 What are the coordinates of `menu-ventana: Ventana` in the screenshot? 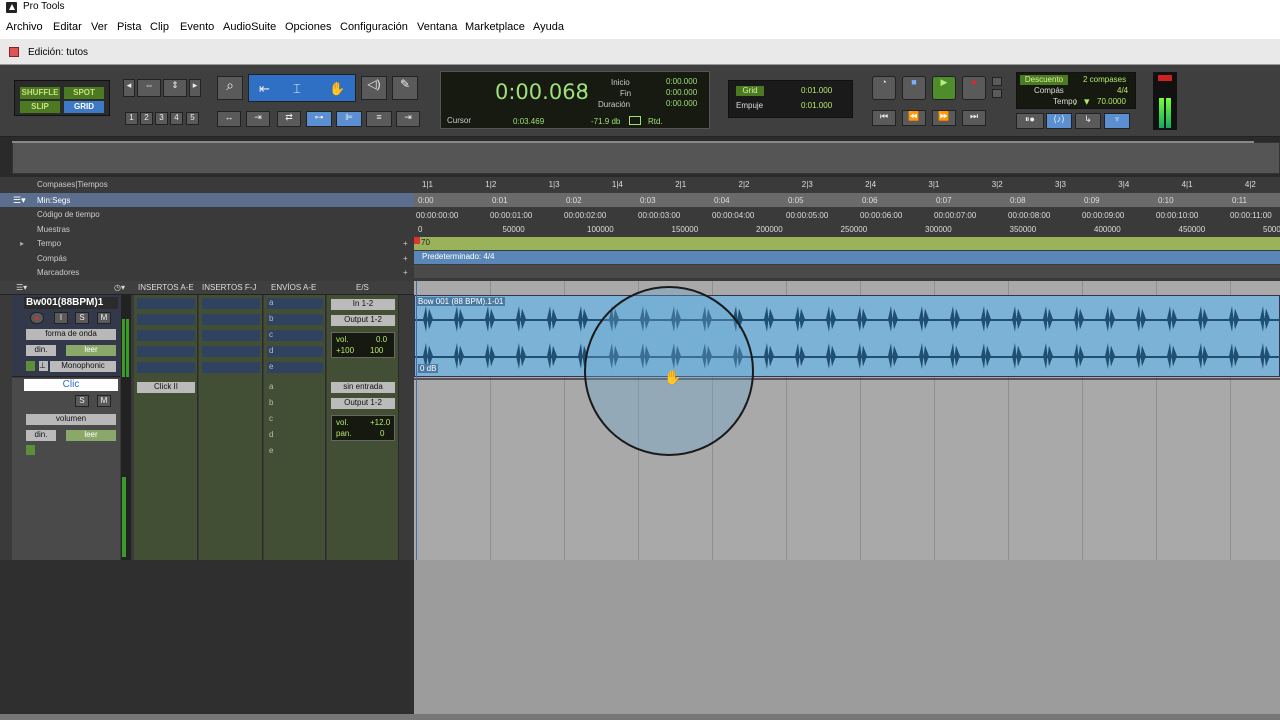 It's located at (437, 27).